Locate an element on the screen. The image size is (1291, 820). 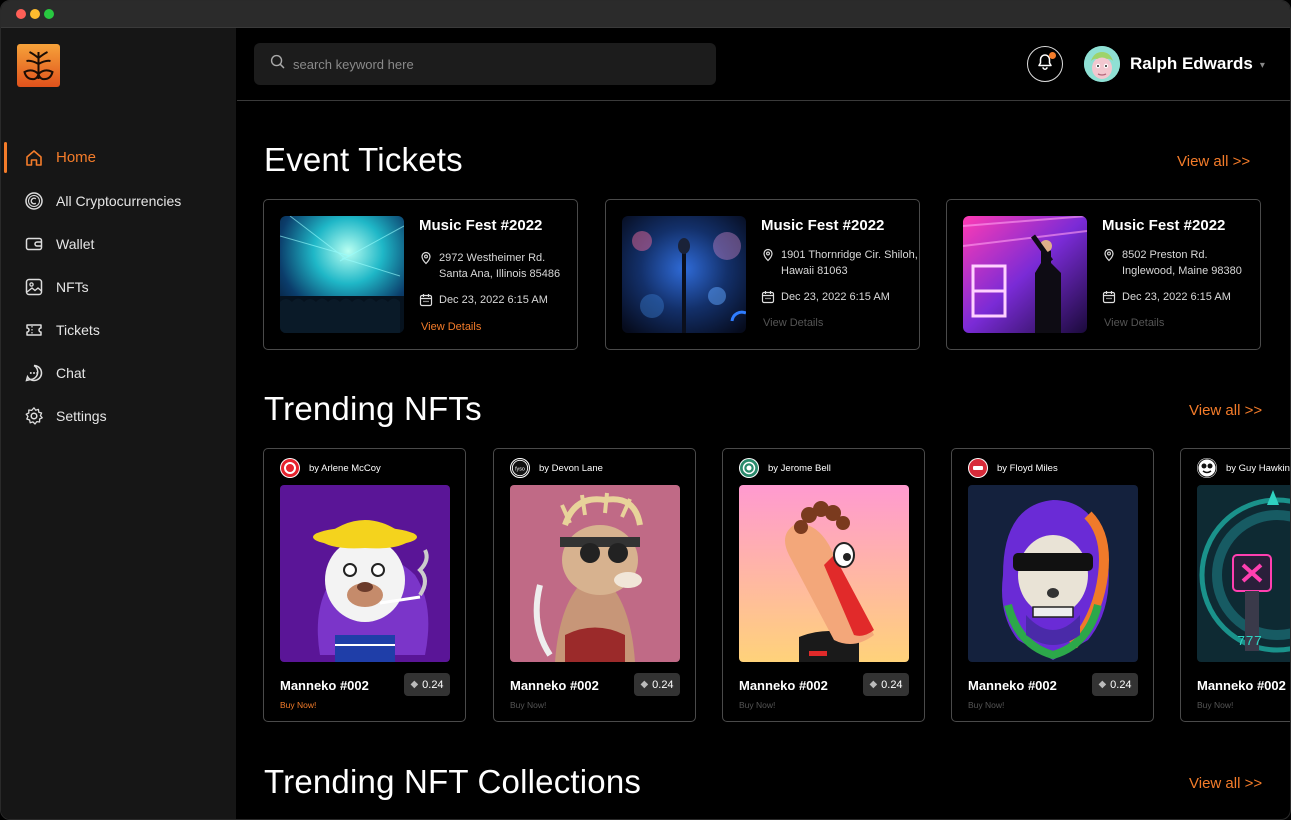
ticket-date-row: Dec 23, 2022 6:15 AM is located at coordinates (1166, 297).